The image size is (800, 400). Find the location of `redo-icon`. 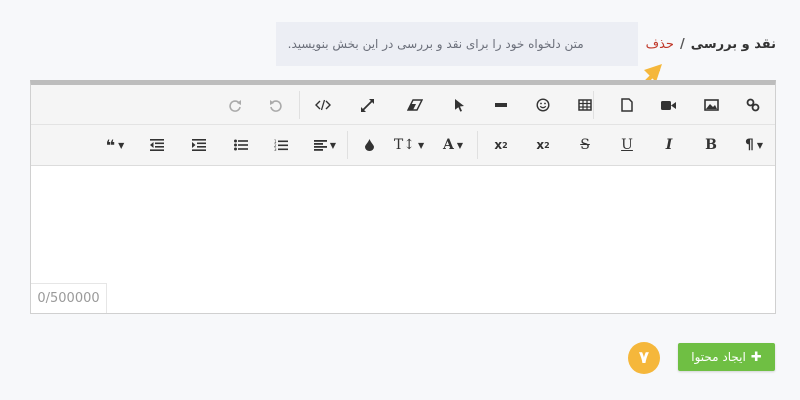

redo-icon is located at coordinates (235, 105).